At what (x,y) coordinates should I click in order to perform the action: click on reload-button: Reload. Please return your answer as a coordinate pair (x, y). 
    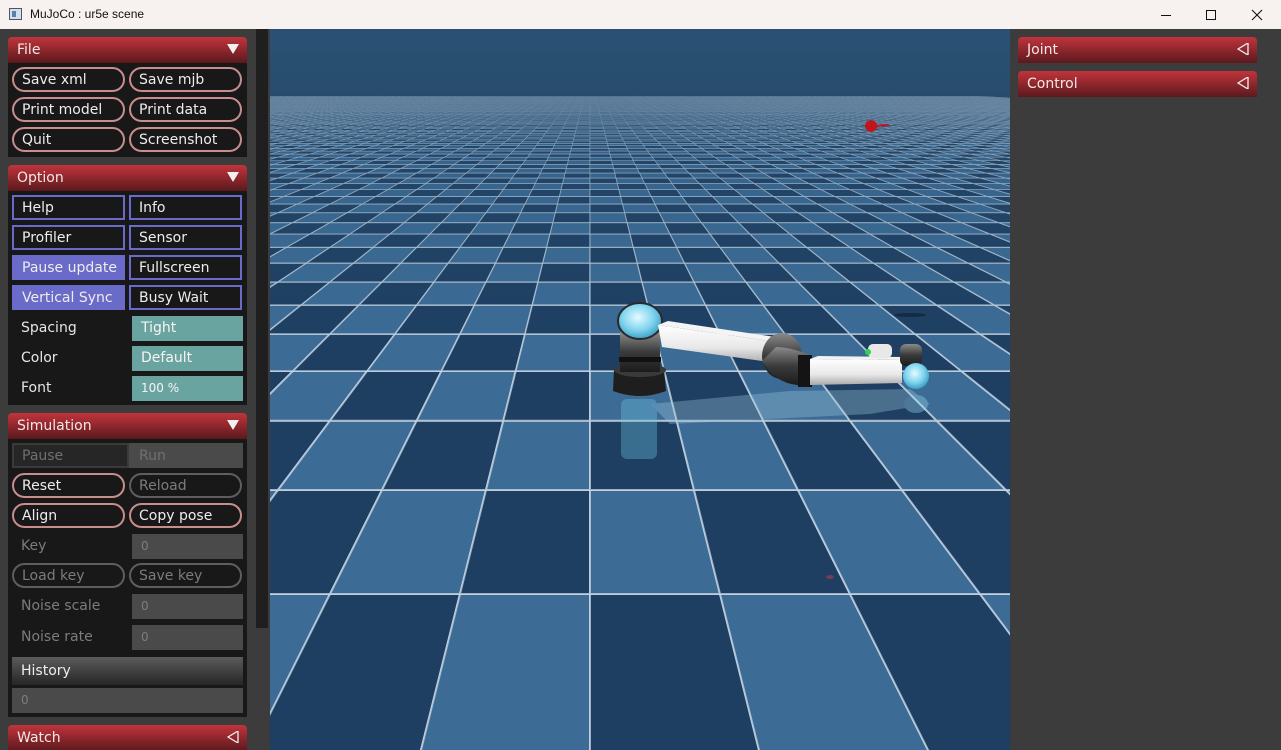
    Looking at the image, I should click on (185, 485).